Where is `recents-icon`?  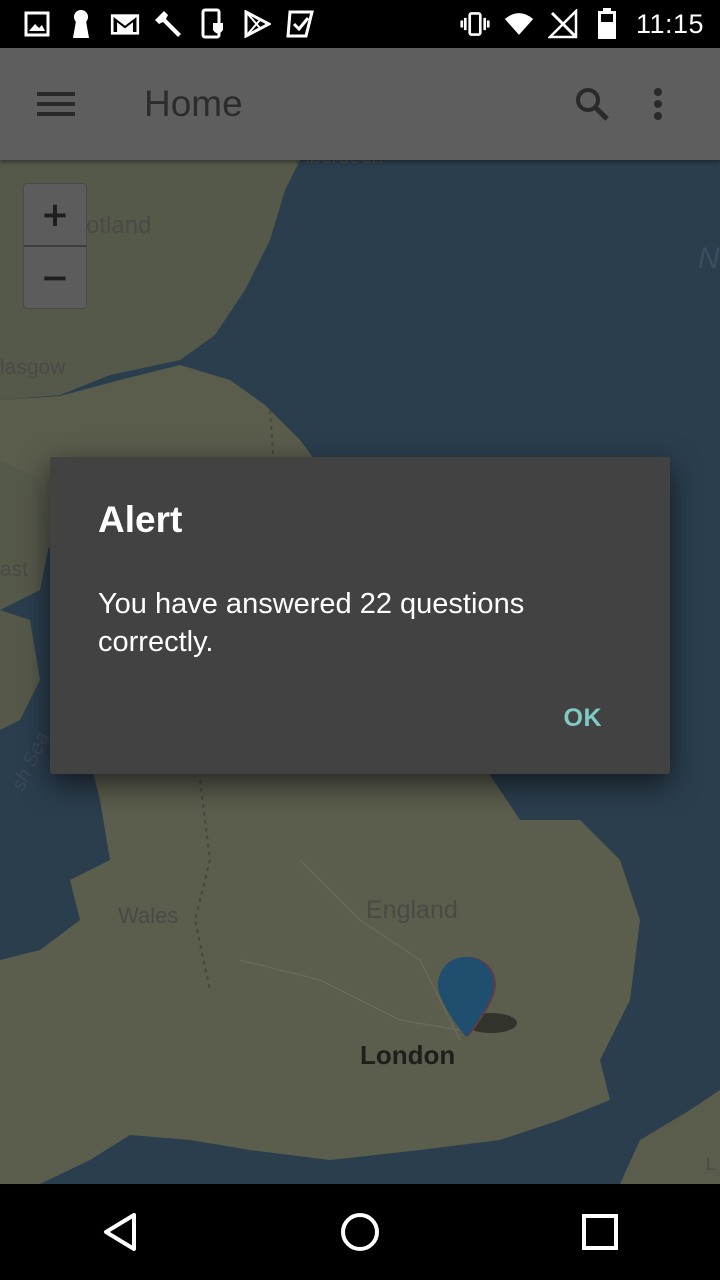 recents-icon is located at coordinates (600, 1232).